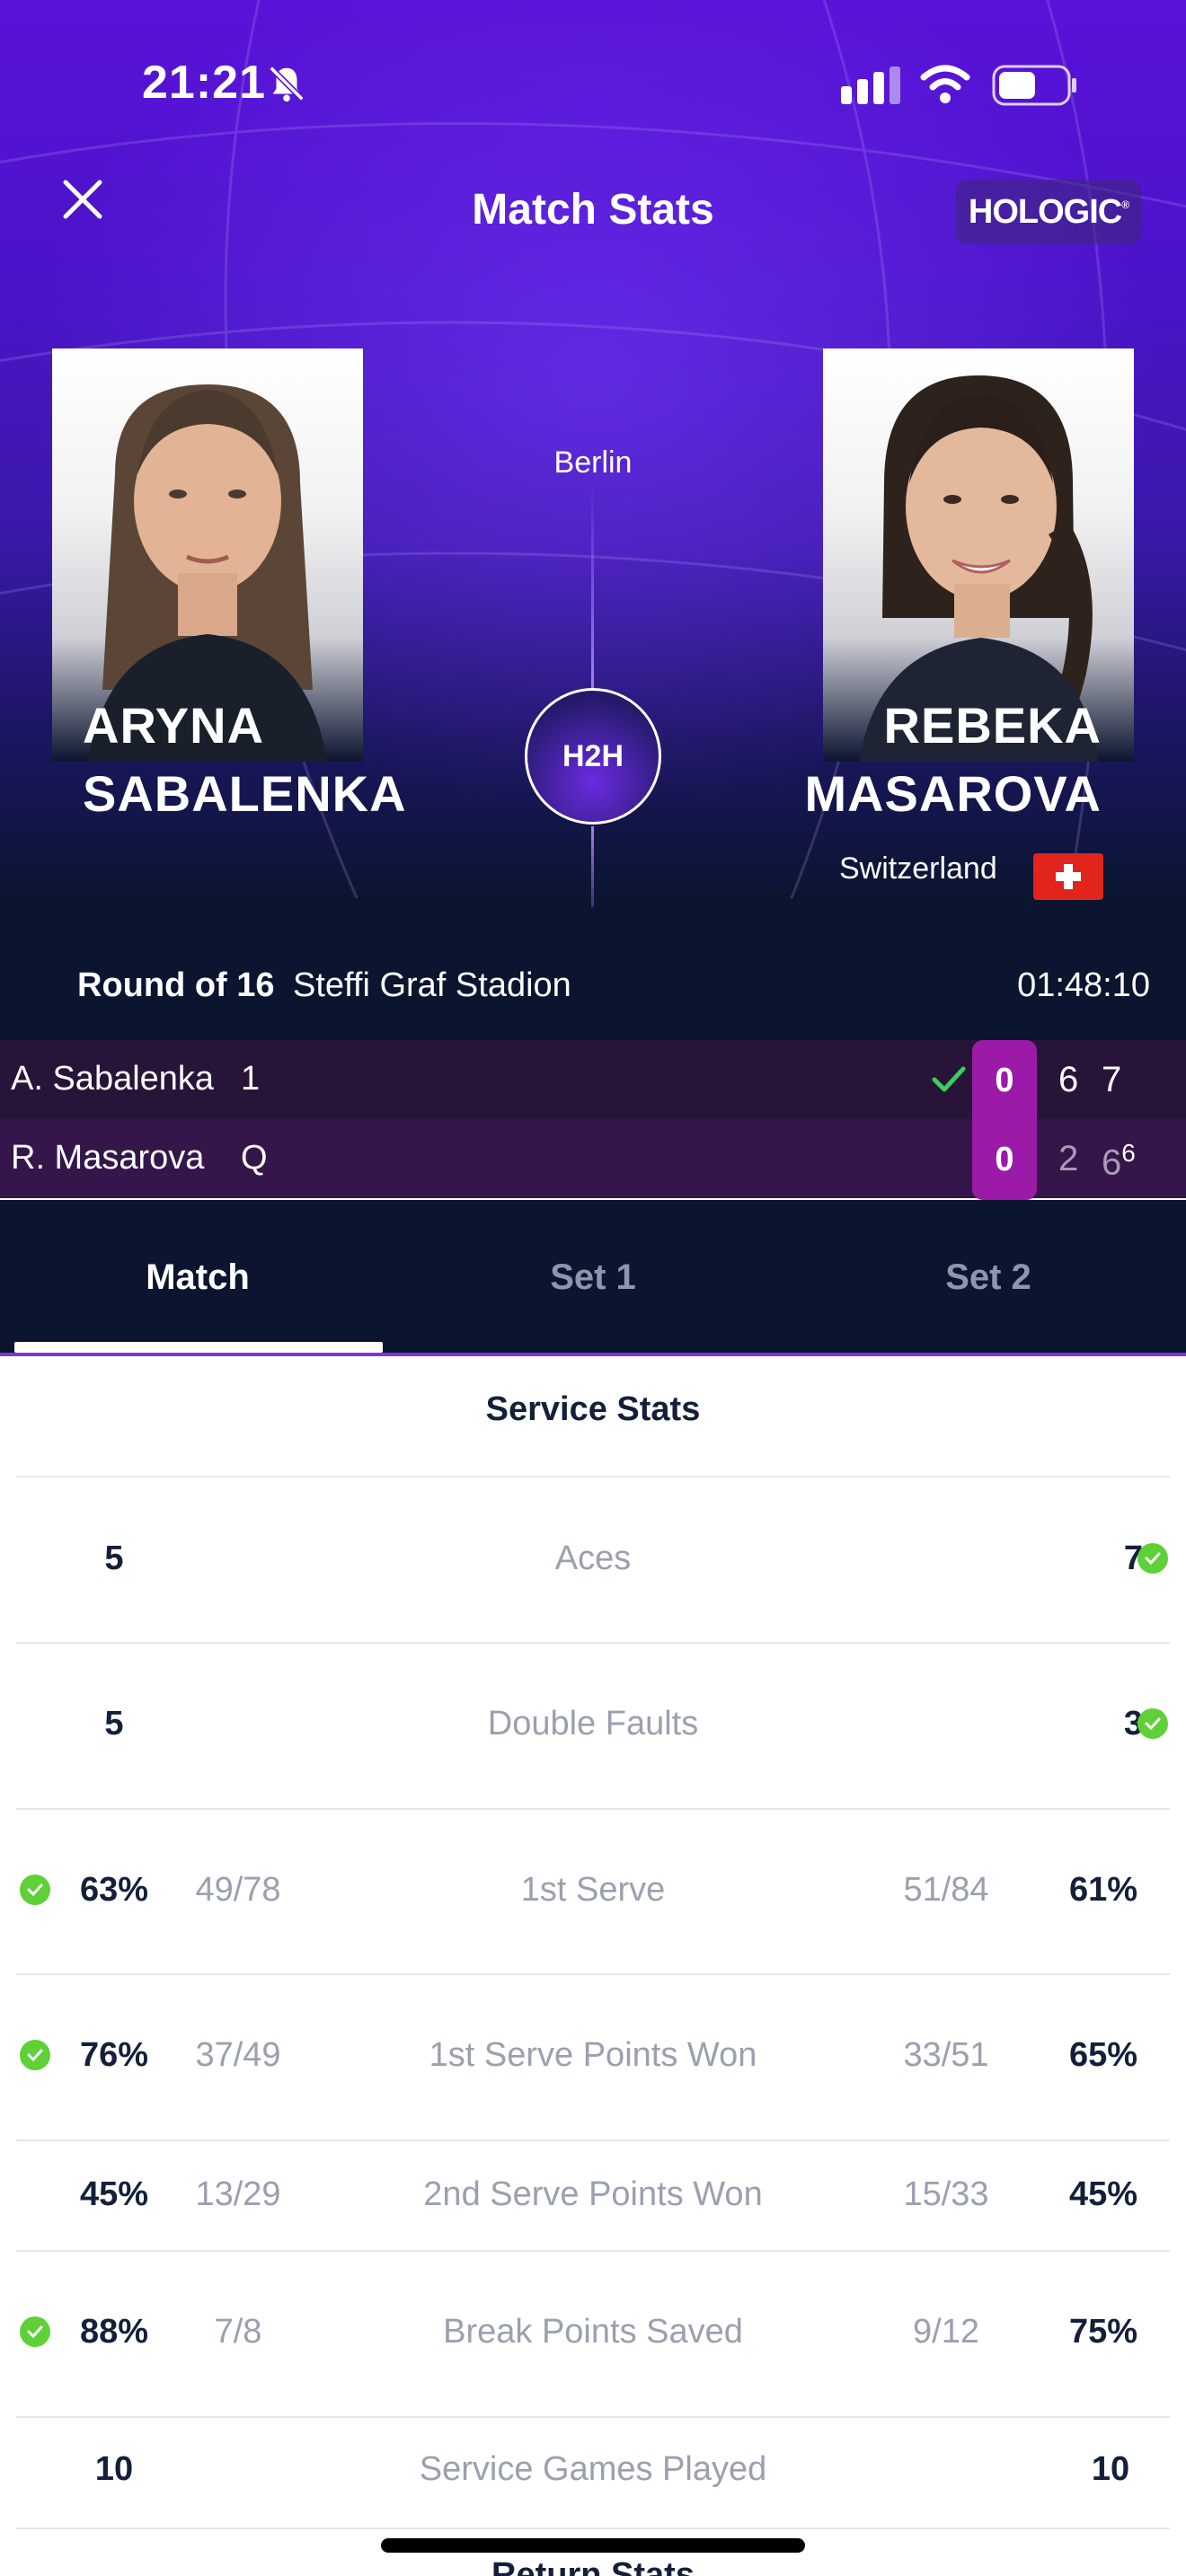 The width and height of the screenshot is (1186, 2576). Describe the element at coordinates (593, 2055) in the screenshot. I see `stat-label: 1st Serve Points Won` at that location.